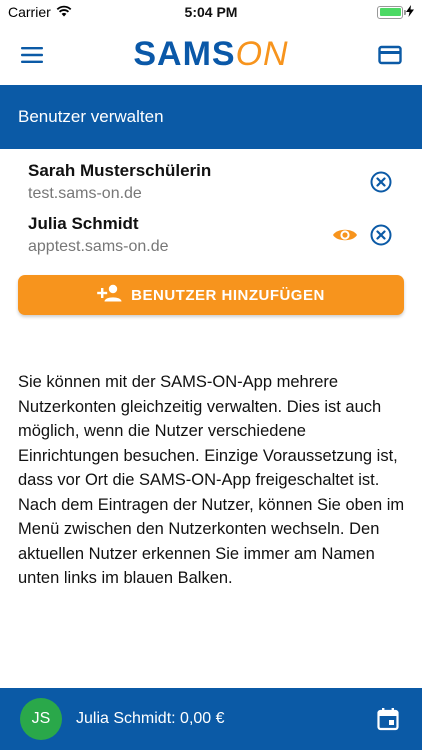 The height and width of the screenshot is (750, 422). I want to click on user-info: Sarah Musterschülerin test.sams-on.de, so click(119, 182).